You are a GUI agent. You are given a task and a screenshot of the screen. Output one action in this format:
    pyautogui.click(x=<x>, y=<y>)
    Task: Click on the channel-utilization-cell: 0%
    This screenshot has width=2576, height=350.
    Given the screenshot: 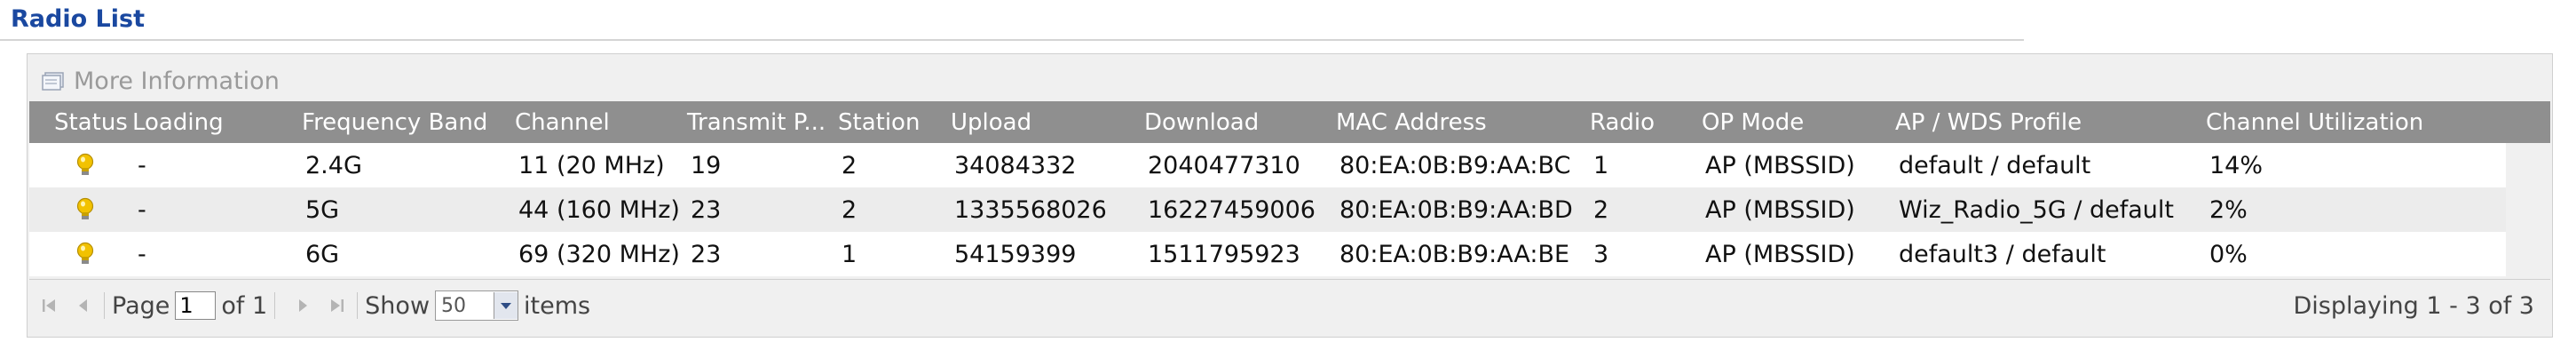 What is the action you would take?
    pyautogui.click(x=2228, y=254)
    